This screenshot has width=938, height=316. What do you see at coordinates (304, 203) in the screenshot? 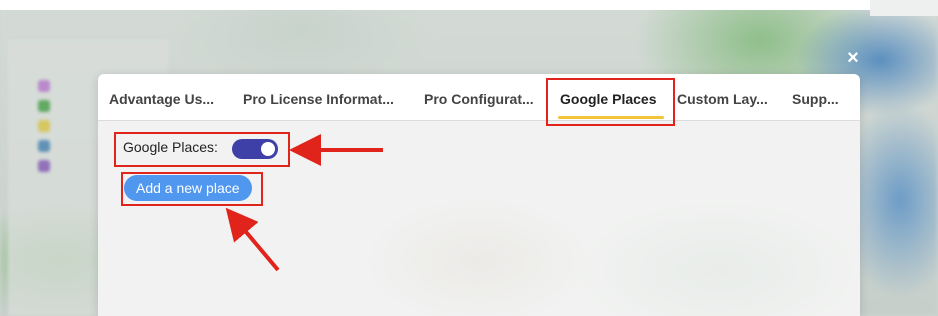
I see `annotation-arrows` at bounding box center [304, 203].